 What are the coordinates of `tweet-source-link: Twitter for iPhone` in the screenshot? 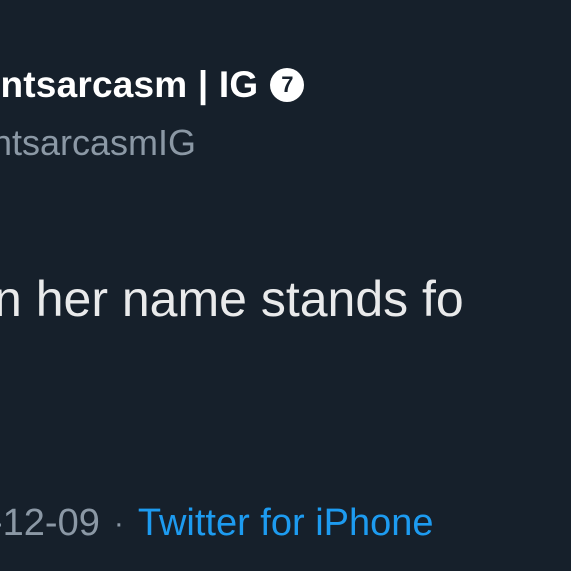 It's located at (286, 523).